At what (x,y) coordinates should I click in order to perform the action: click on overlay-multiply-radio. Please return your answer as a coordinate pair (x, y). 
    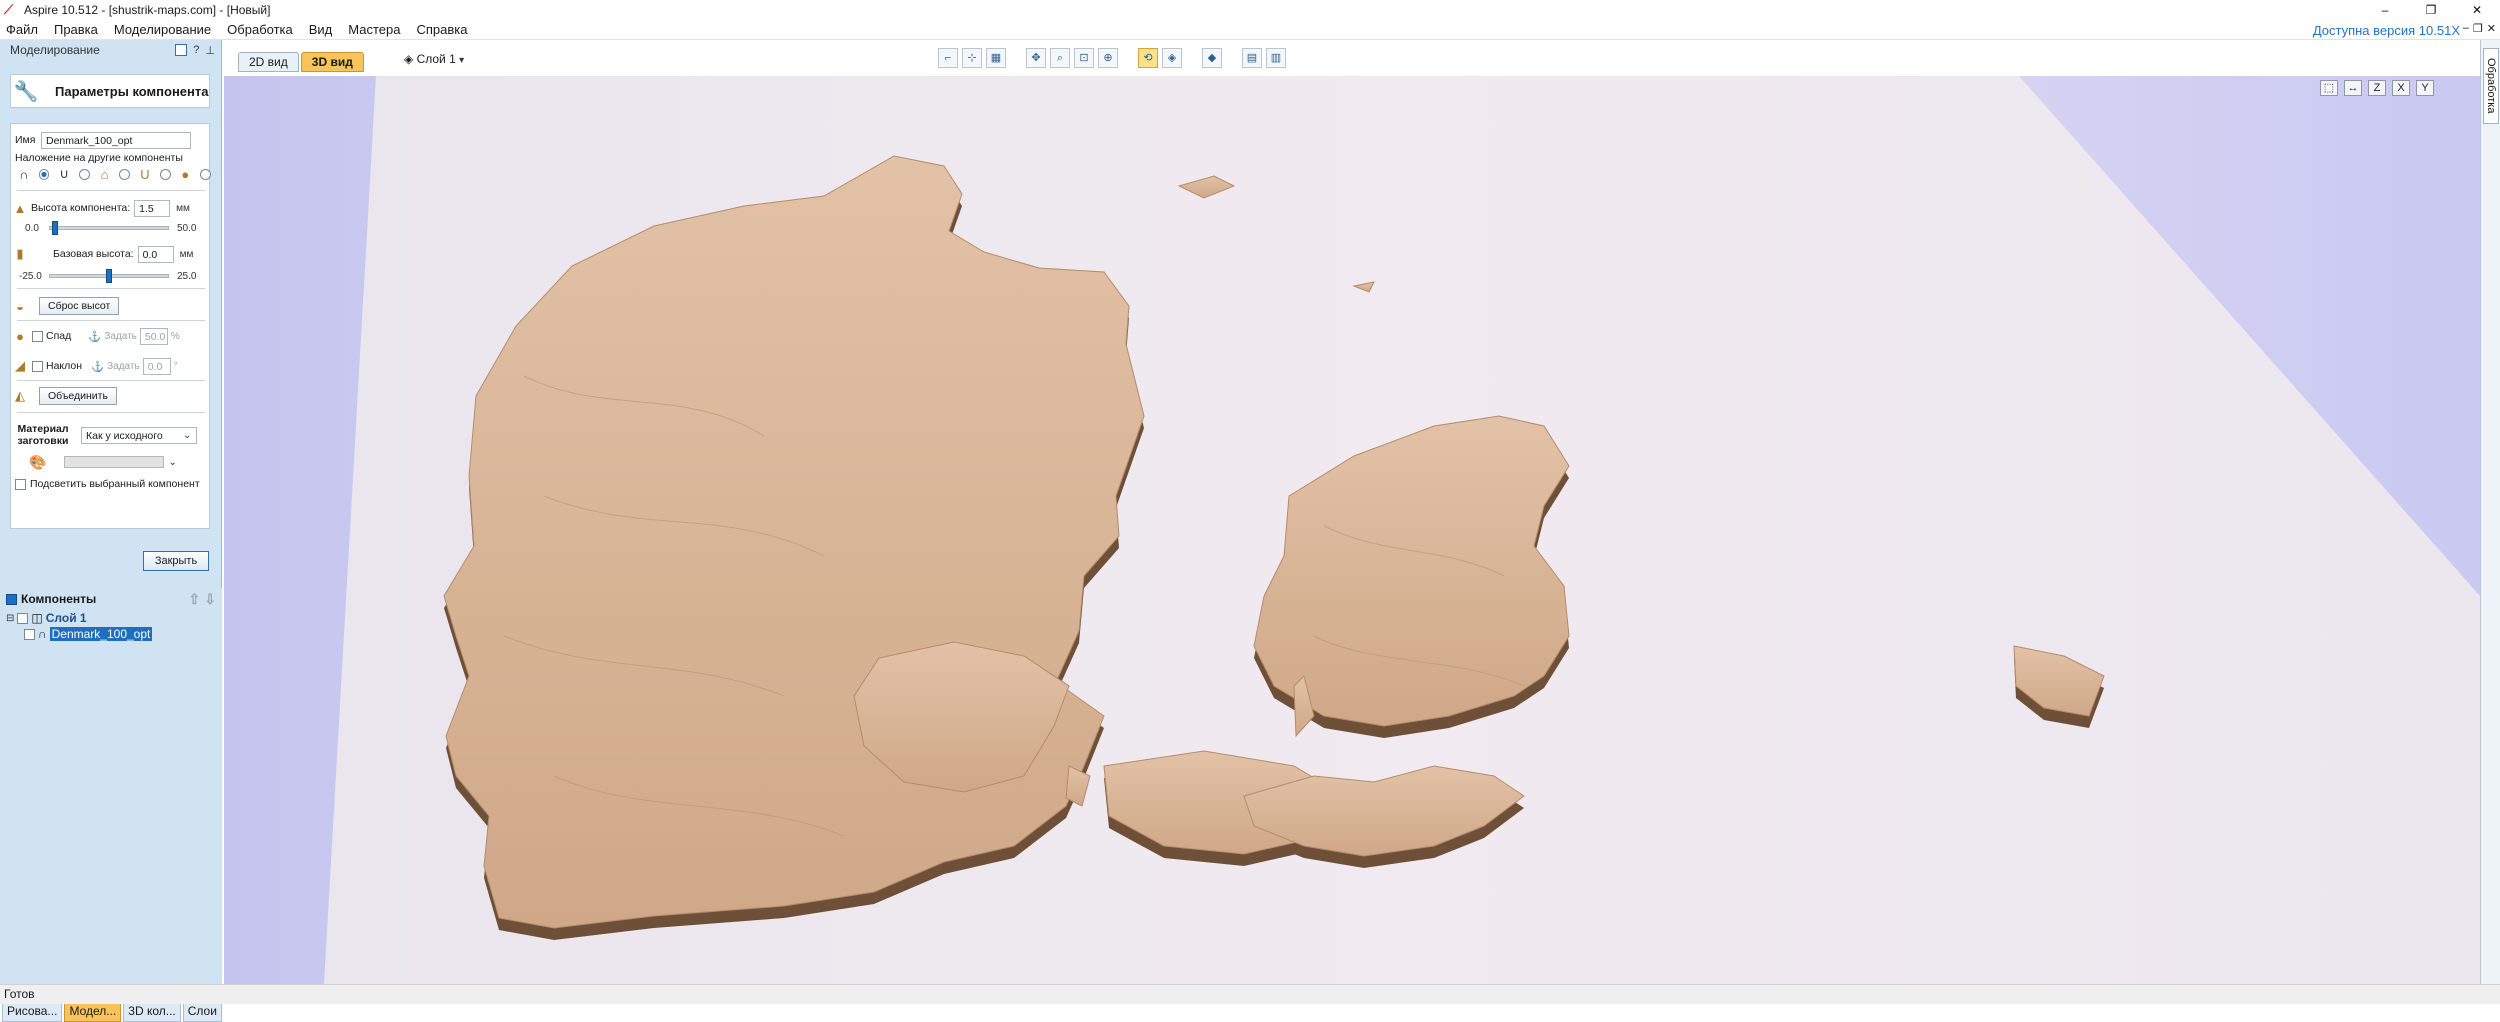
    Looking at the image, I should click on (205, 174).